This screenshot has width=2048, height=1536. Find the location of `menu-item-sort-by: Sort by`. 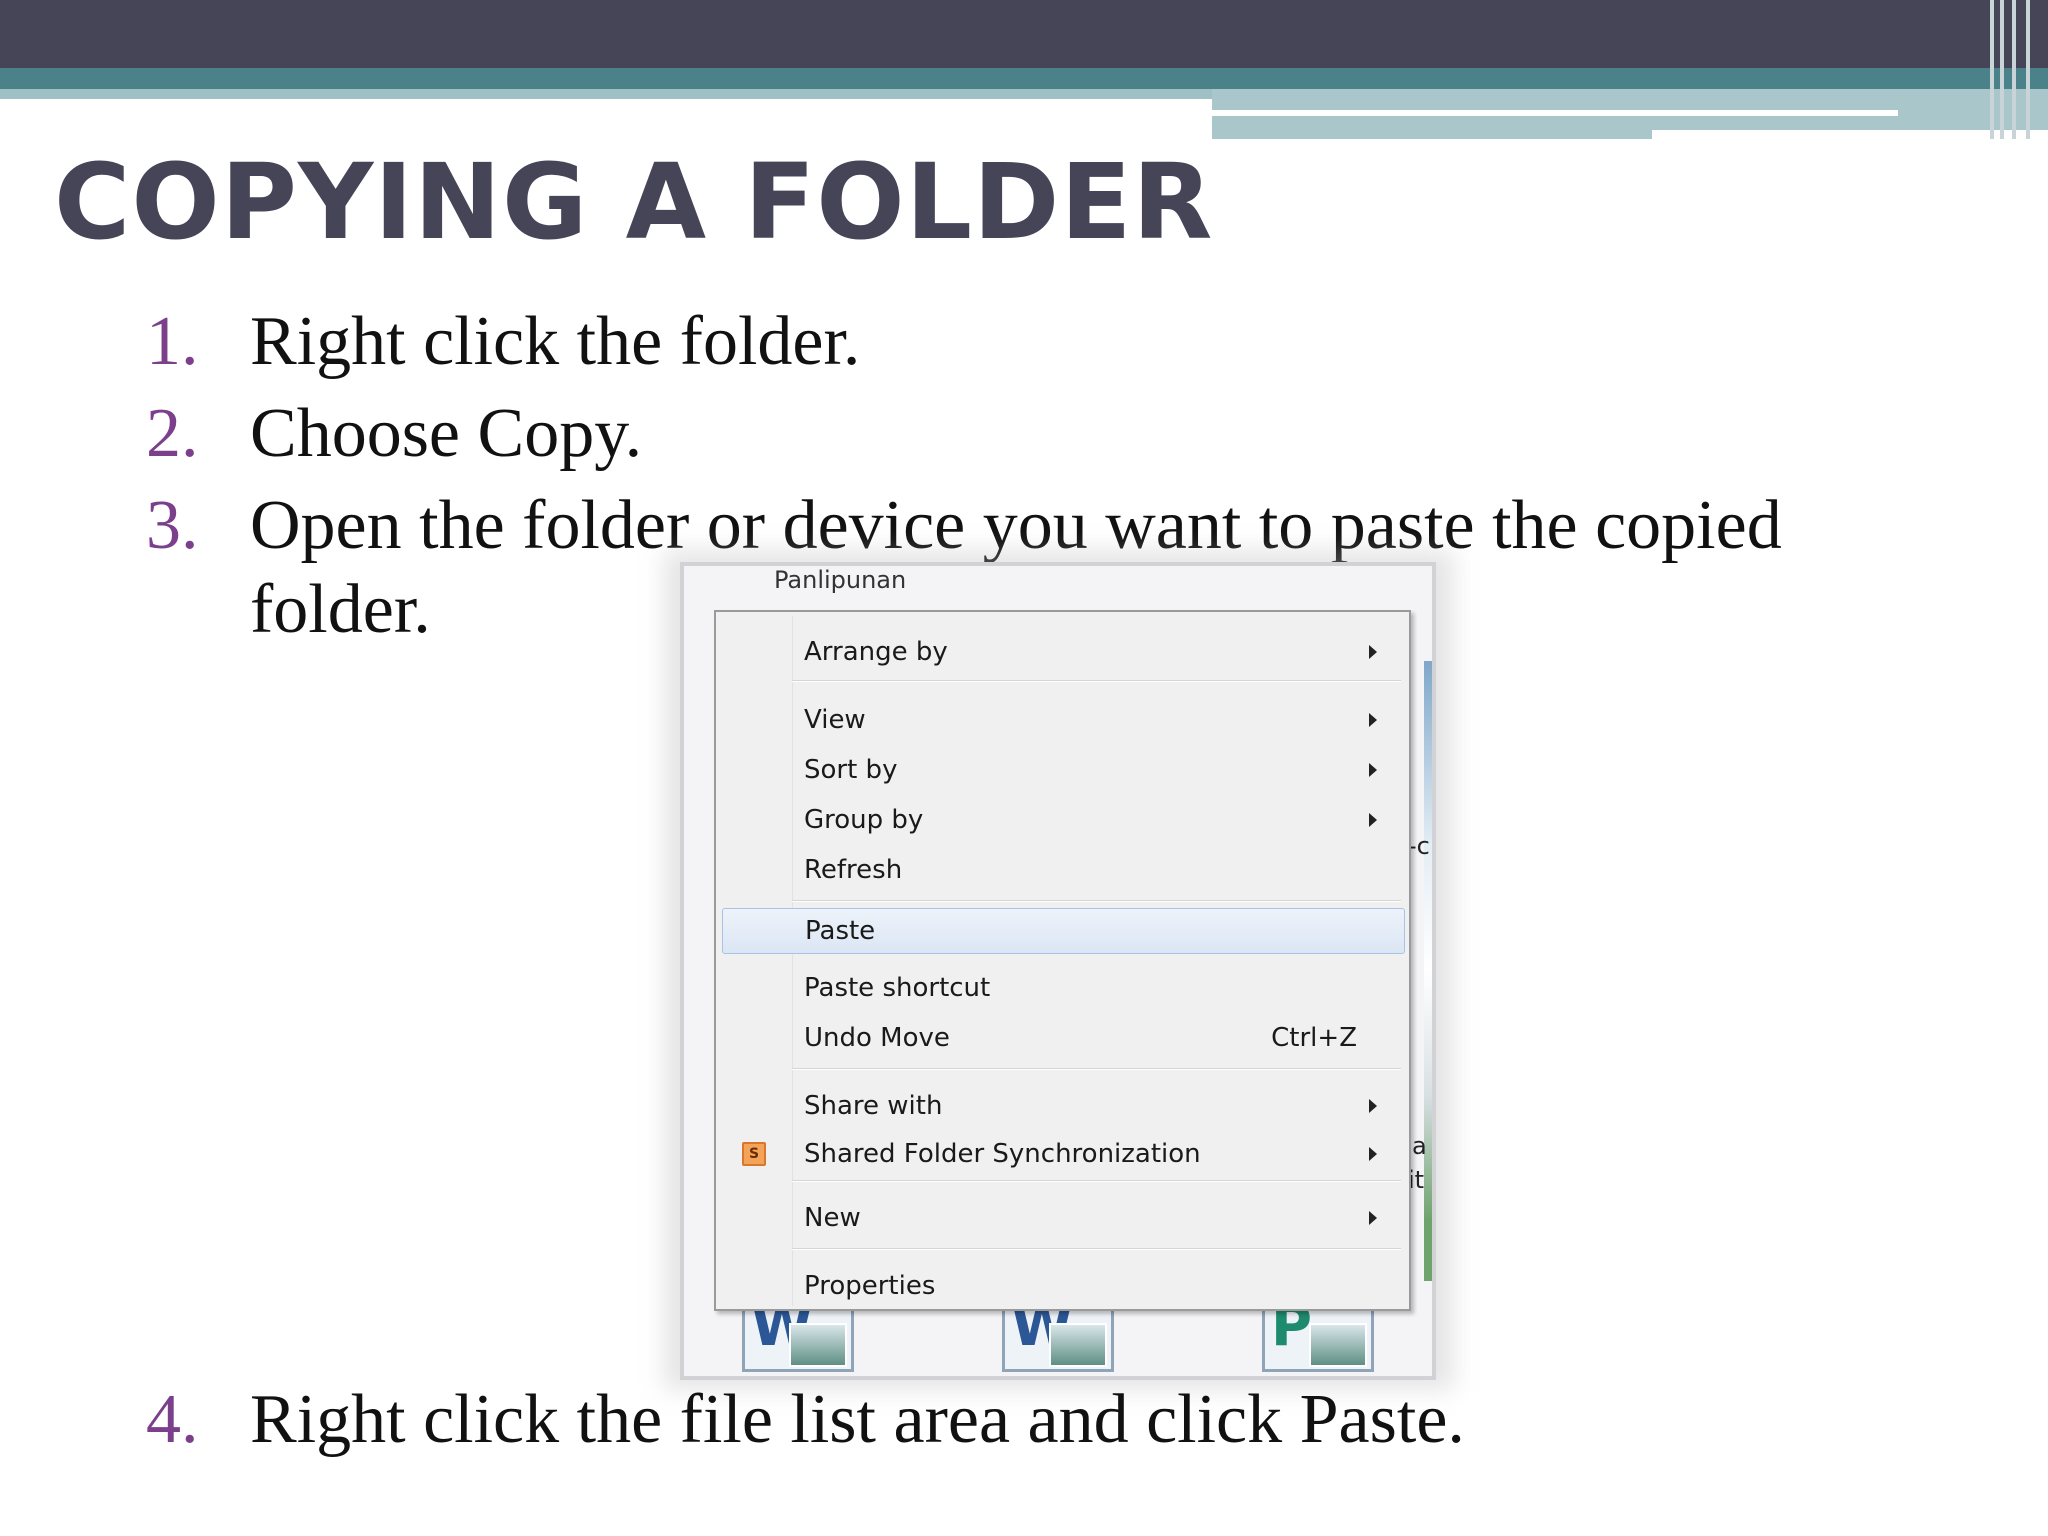

menu-item-sort-by: Sort by is located at coordinates (1062, 771).